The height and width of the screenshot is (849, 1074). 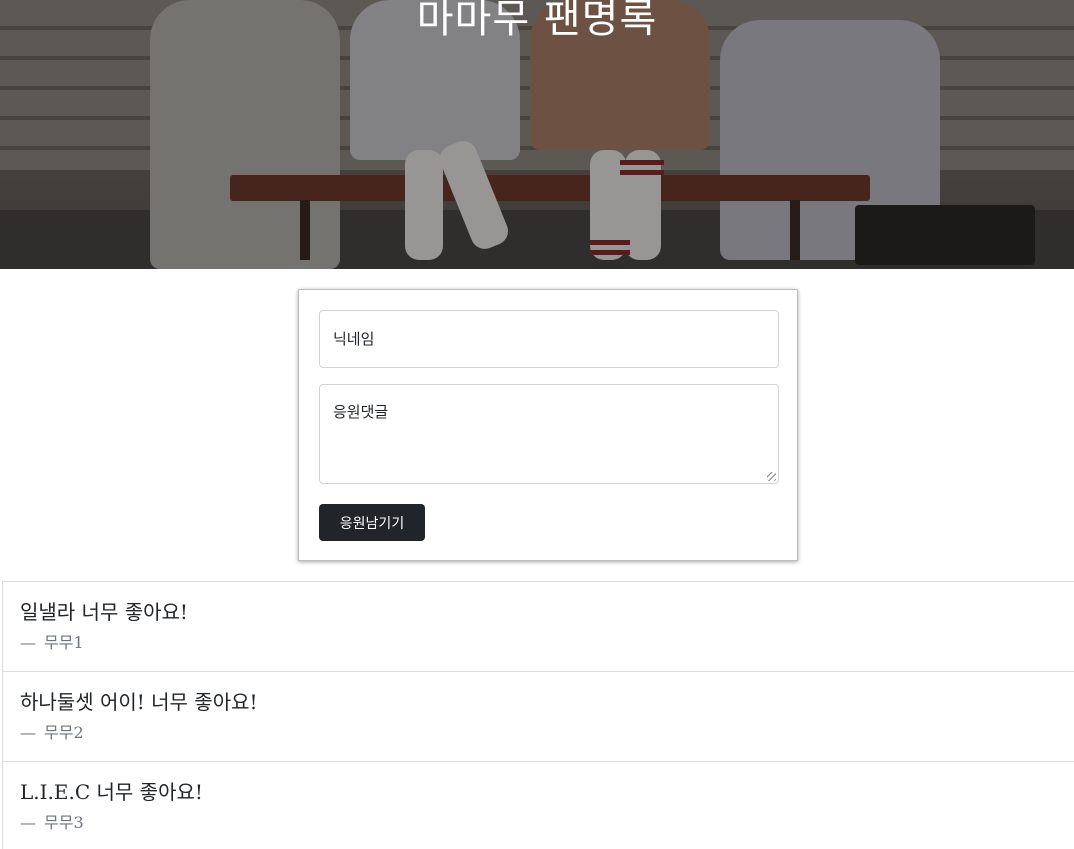 I want to click on comment-text: 하나둘셋 어이! 너무 좋아요!, so click(x=139, y=702).